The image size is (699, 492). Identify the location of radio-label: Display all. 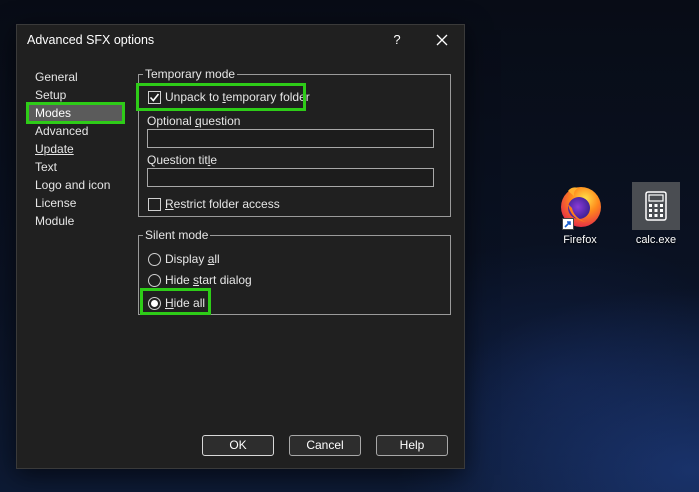
(192, 259).